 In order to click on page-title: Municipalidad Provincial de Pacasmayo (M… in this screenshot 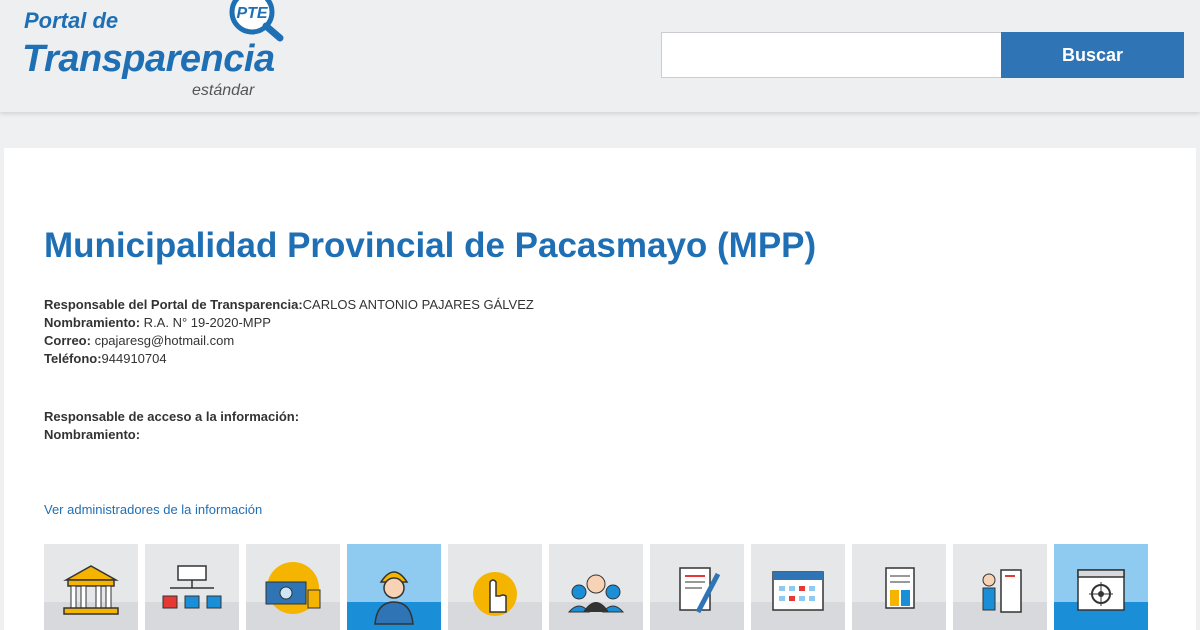, I will do `click(430, 245)`.